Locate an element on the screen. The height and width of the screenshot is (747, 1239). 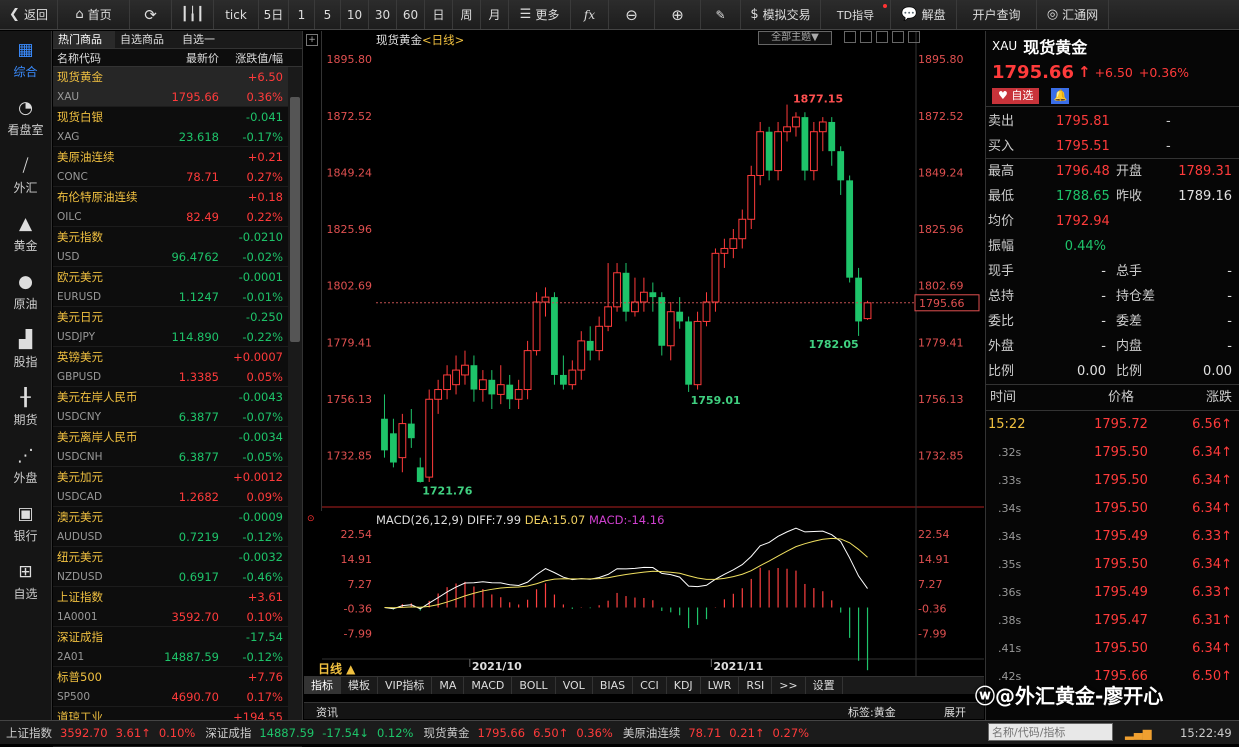
status-name: 深证成指 is located at coordinates (228, 733).